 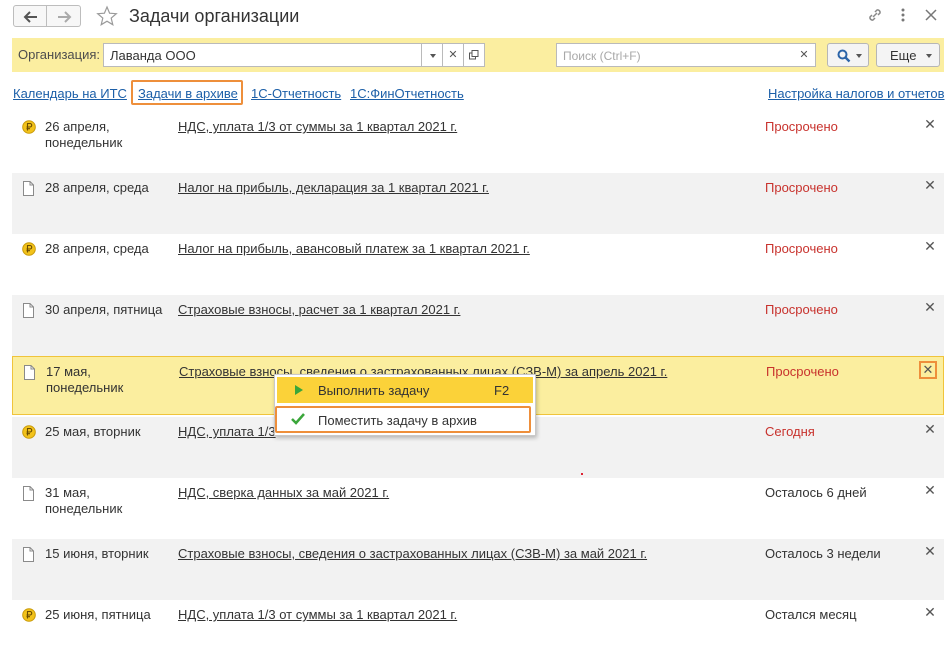 I want to click on task-status: Осталось 6 дней, so click(x=816, y=492).